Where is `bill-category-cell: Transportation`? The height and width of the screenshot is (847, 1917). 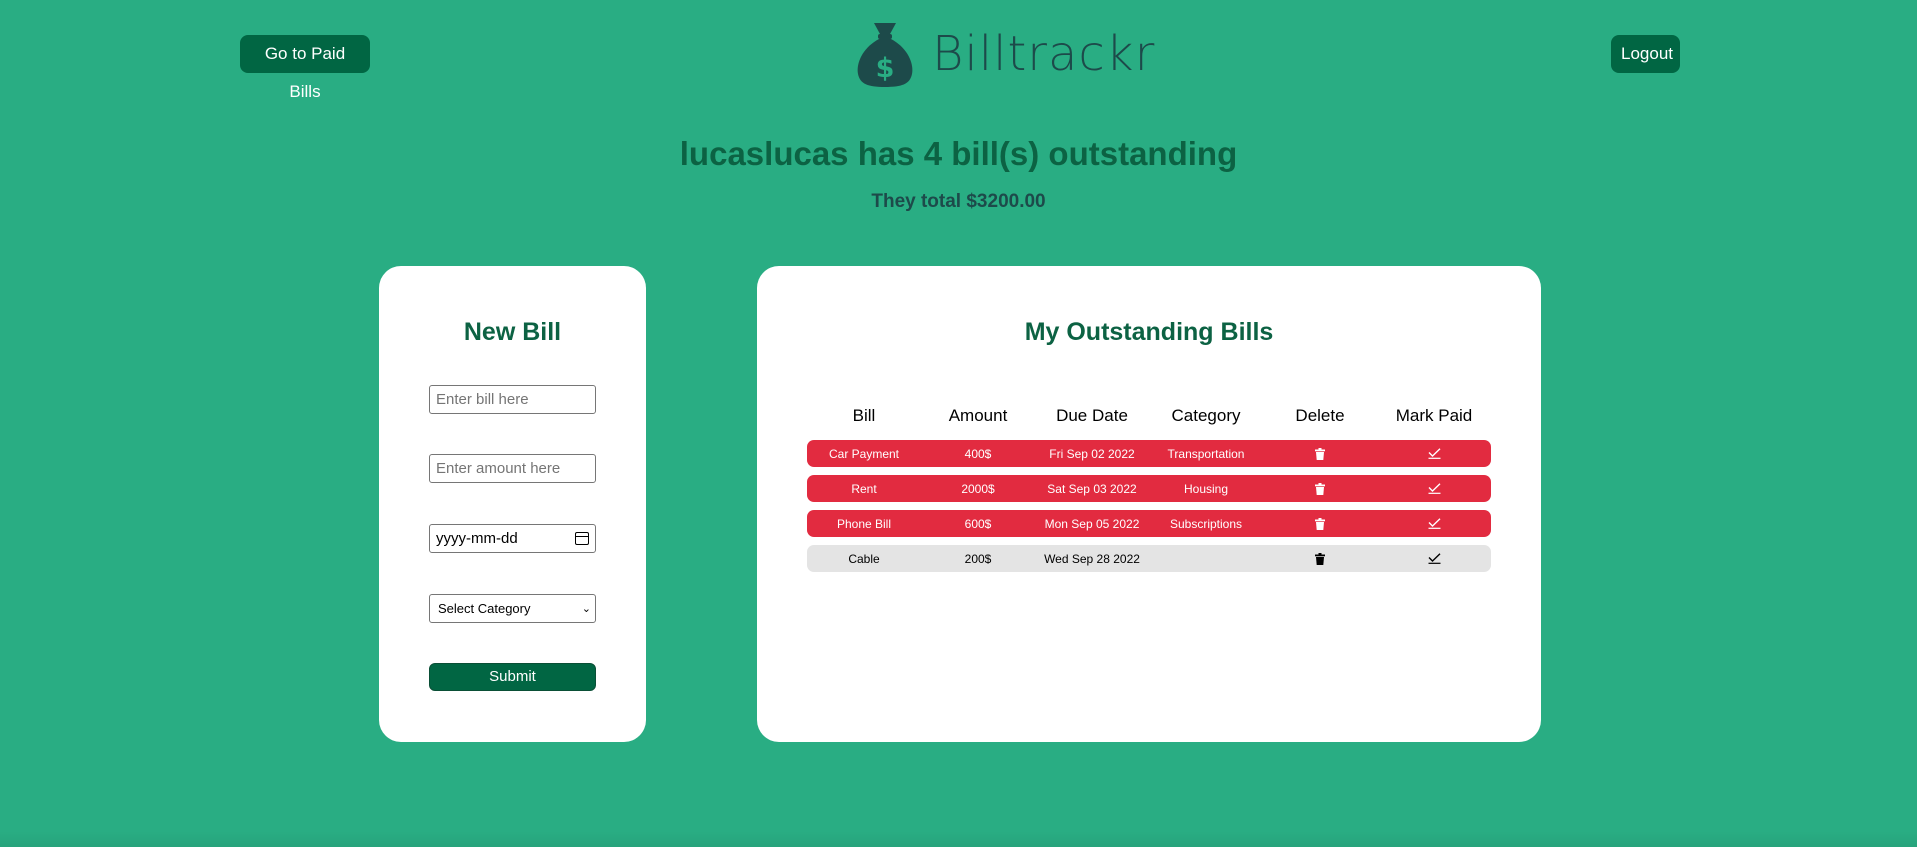 bill-category-cell: Transportation is located at coordinates (1206, 453).